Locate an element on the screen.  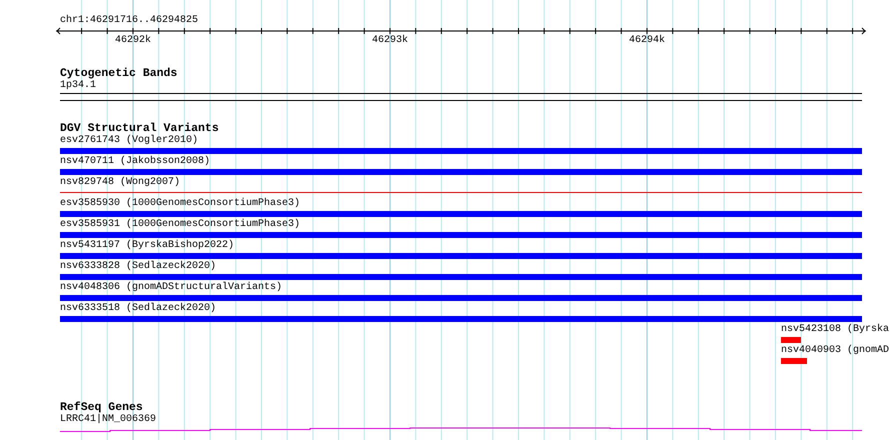
track-title: DGV Structural Variants is located at coordinates (139, 129).